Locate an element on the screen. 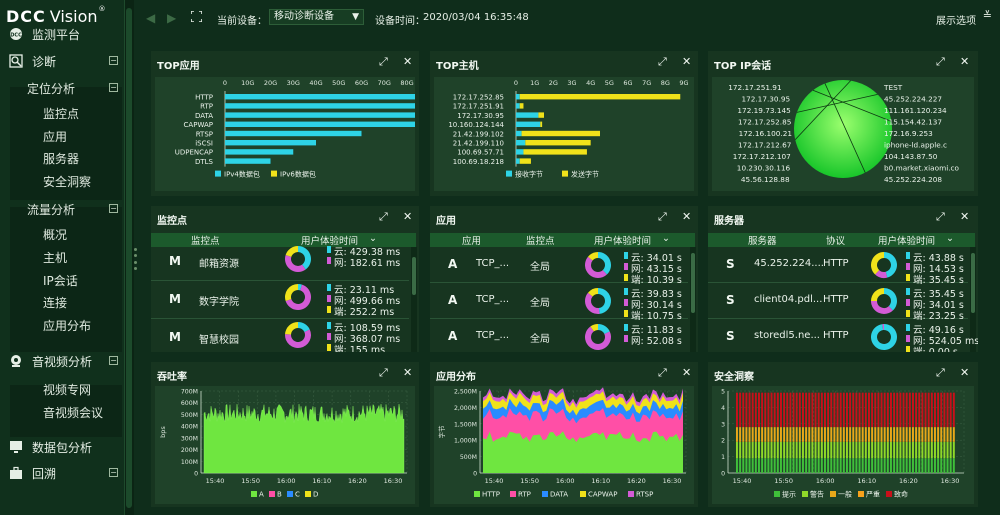 The image size is (1000, 515). sidebar-item-av: 音视频分析 − is located at coordinates (62, 361).